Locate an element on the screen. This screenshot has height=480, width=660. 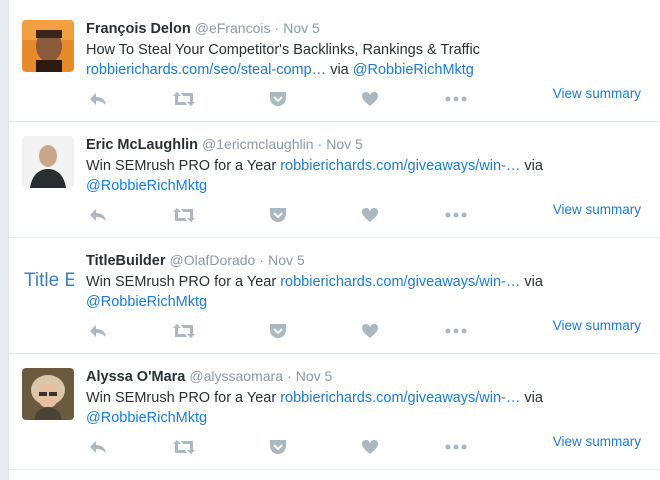
tweet-header: TitleBuilder @OlafDorado · Nov 5 is located at coordinates (368, 260).